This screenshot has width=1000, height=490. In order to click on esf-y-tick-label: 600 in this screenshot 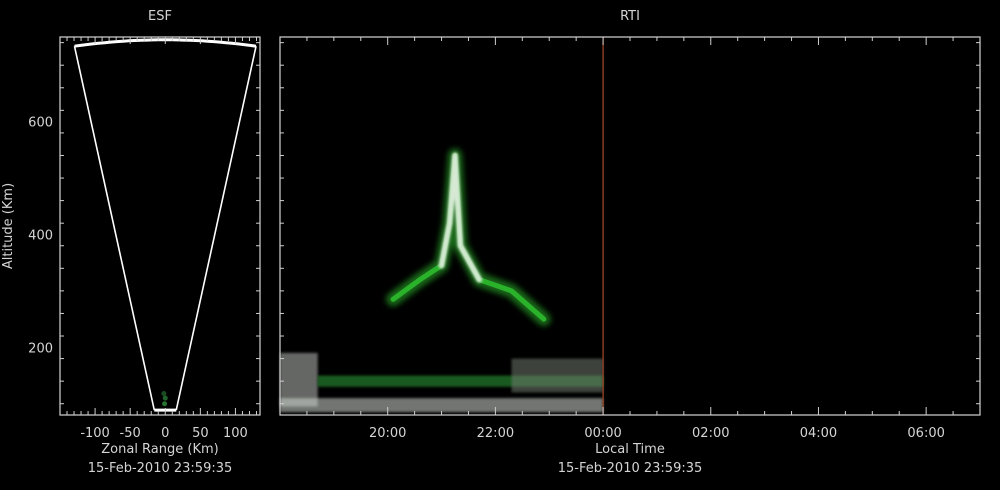, I will do `click(40, 123)`.